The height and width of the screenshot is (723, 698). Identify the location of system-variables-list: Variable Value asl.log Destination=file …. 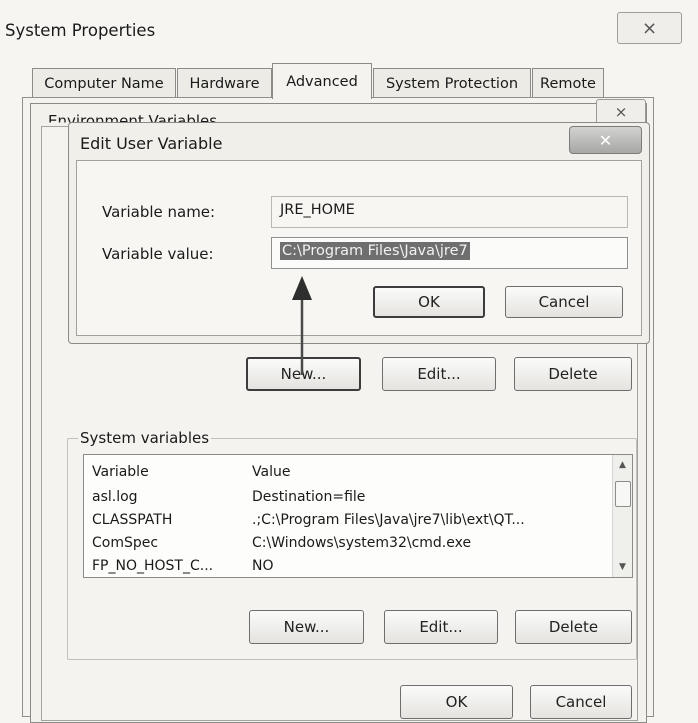
(358, 516).